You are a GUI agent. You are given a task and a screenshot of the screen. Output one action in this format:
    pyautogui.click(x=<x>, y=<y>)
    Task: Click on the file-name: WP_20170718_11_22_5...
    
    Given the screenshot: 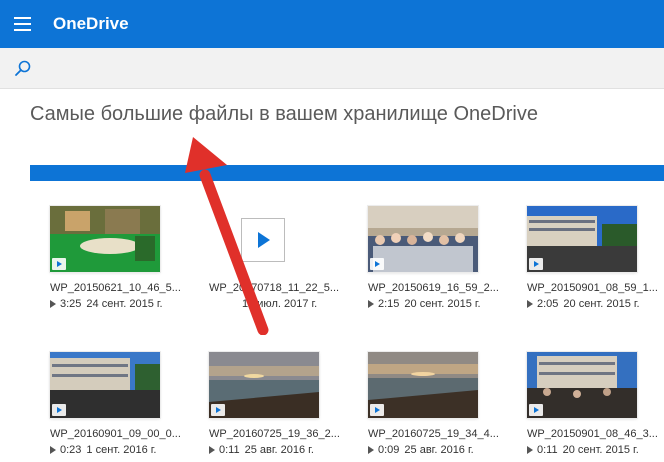 What is the action you would take?
    pyautogui.click(x=283, y=288)
    